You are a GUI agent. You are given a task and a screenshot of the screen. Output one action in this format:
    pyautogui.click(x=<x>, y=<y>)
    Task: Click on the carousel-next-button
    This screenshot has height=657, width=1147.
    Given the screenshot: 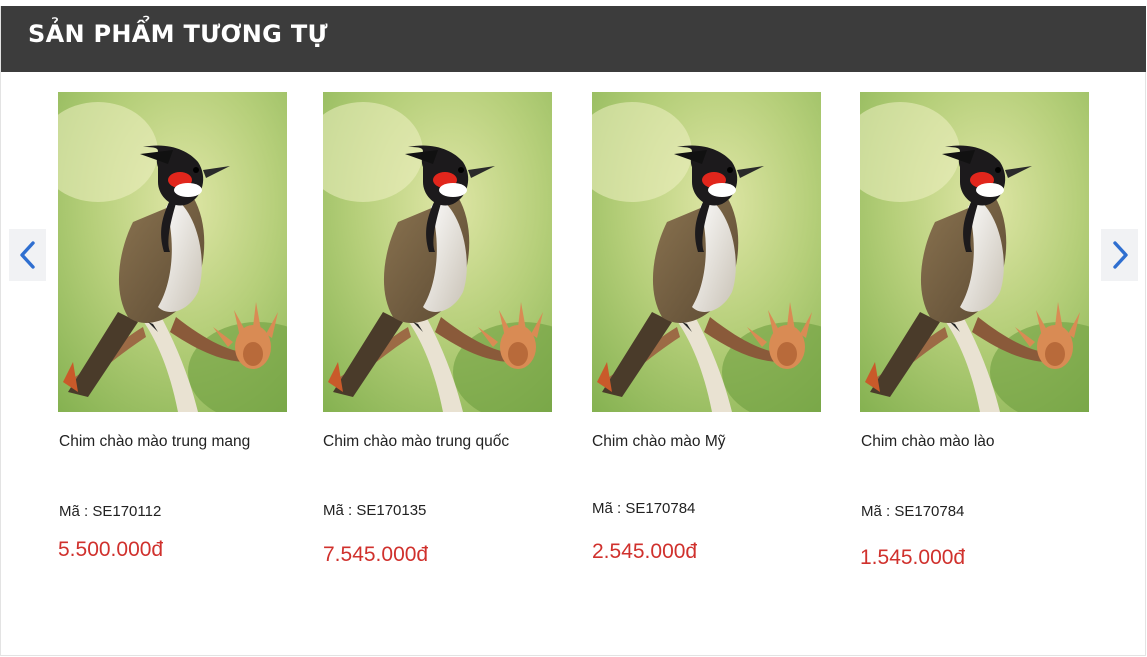 What is the action you would take?
    pyautogui.click(x=1119, y=255)
    